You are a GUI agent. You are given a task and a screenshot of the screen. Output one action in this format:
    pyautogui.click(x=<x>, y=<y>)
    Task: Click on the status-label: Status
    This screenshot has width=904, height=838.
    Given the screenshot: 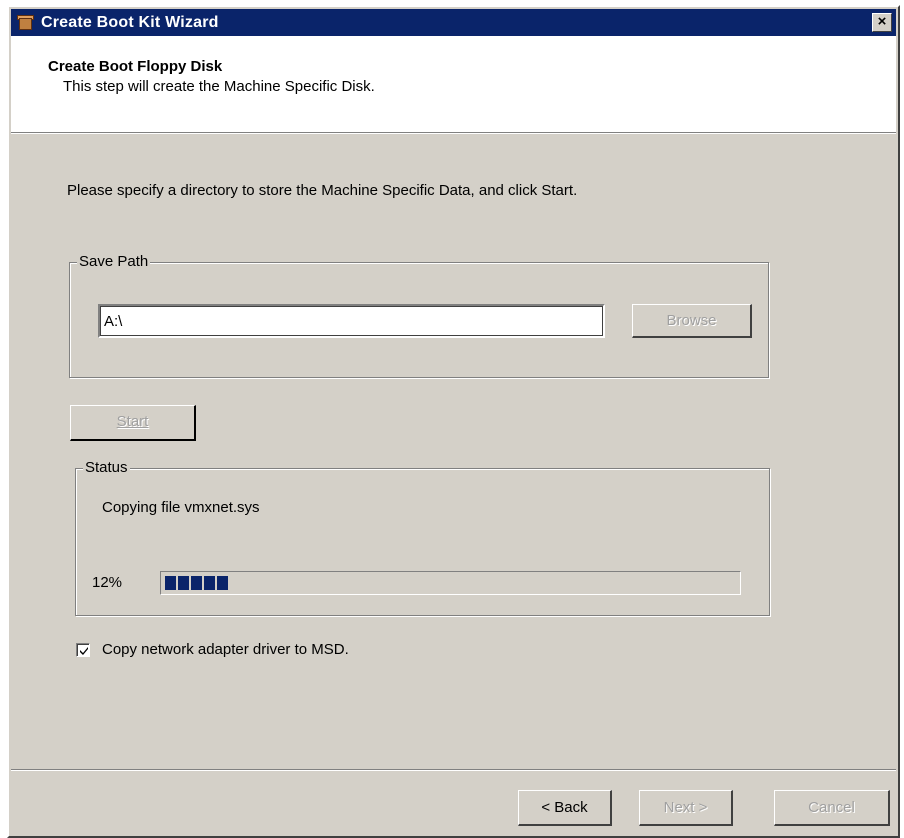 What is the action you would take?
    pyautogui.click(x=106, y=467)
    